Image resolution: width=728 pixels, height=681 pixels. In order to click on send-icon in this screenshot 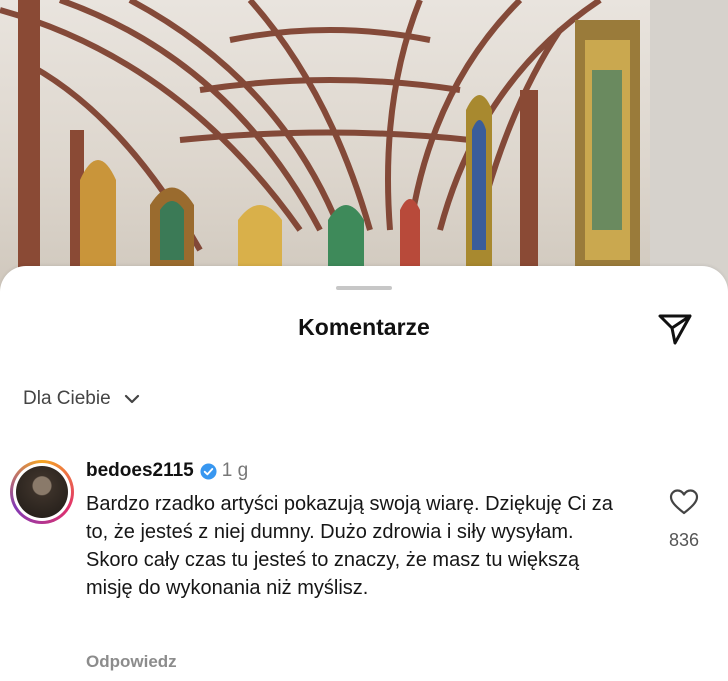, I will do `click(675, 328)`.